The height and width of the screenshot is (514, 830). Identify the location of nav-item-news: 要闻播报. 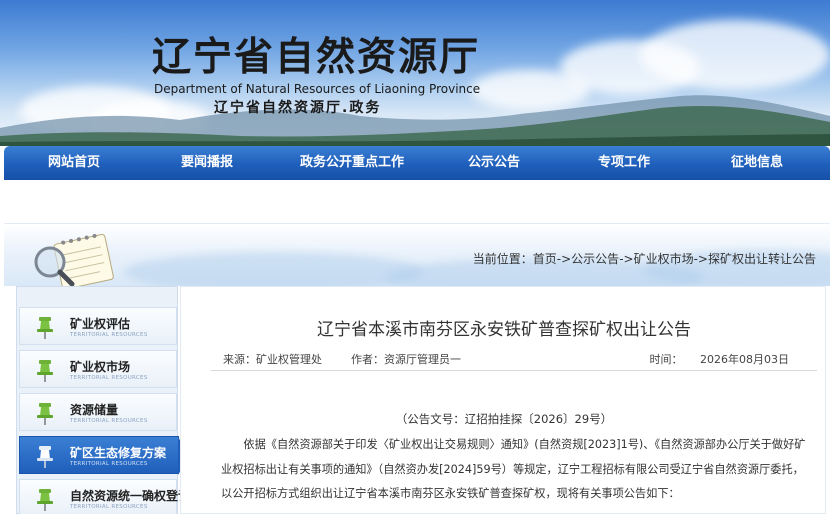
(207, 163).